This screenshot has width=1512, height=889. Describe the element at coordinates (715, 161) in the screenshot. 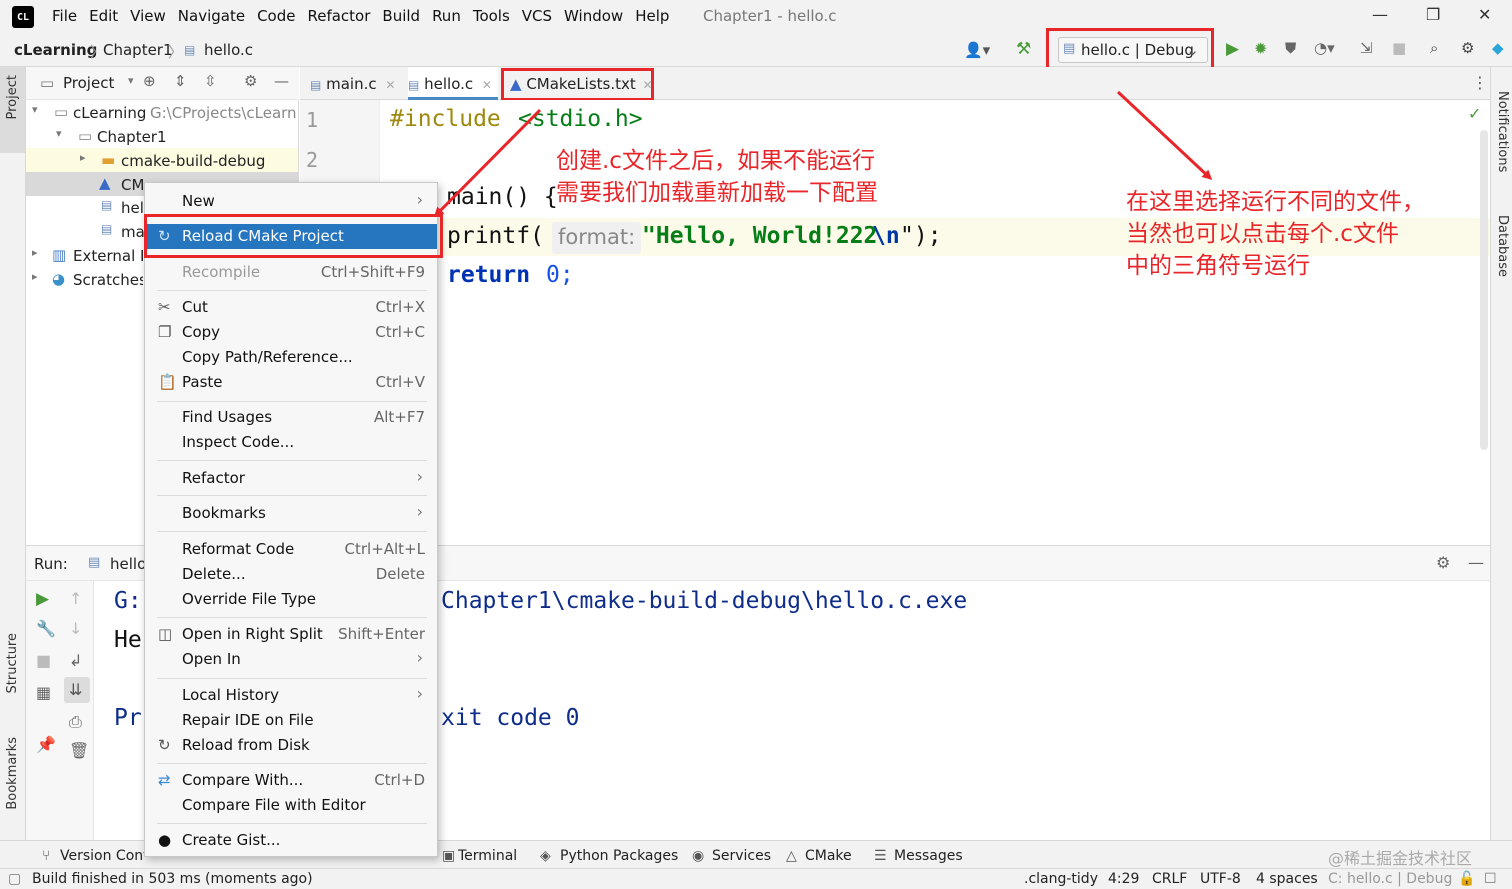

I see `annotation-reload-line1: 创建.c文件之后，如果不能运行` at that location.